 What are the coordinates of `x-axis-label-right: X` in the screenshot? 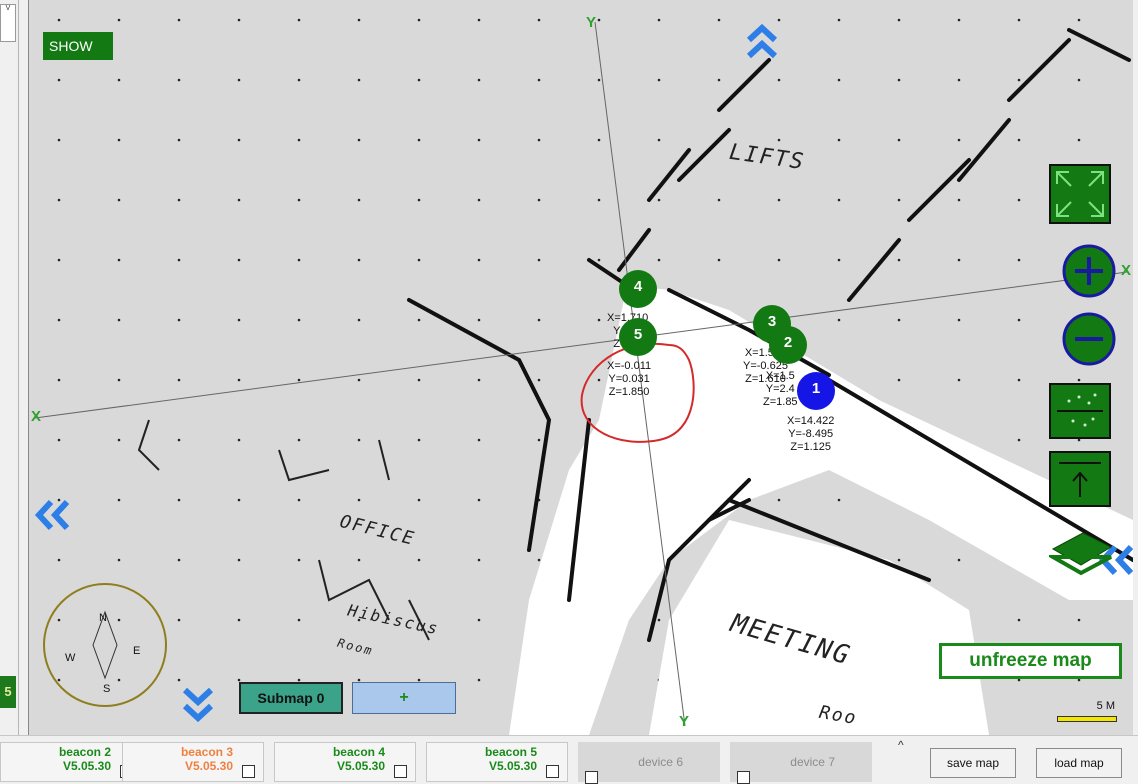 It's located at (1126, 270).